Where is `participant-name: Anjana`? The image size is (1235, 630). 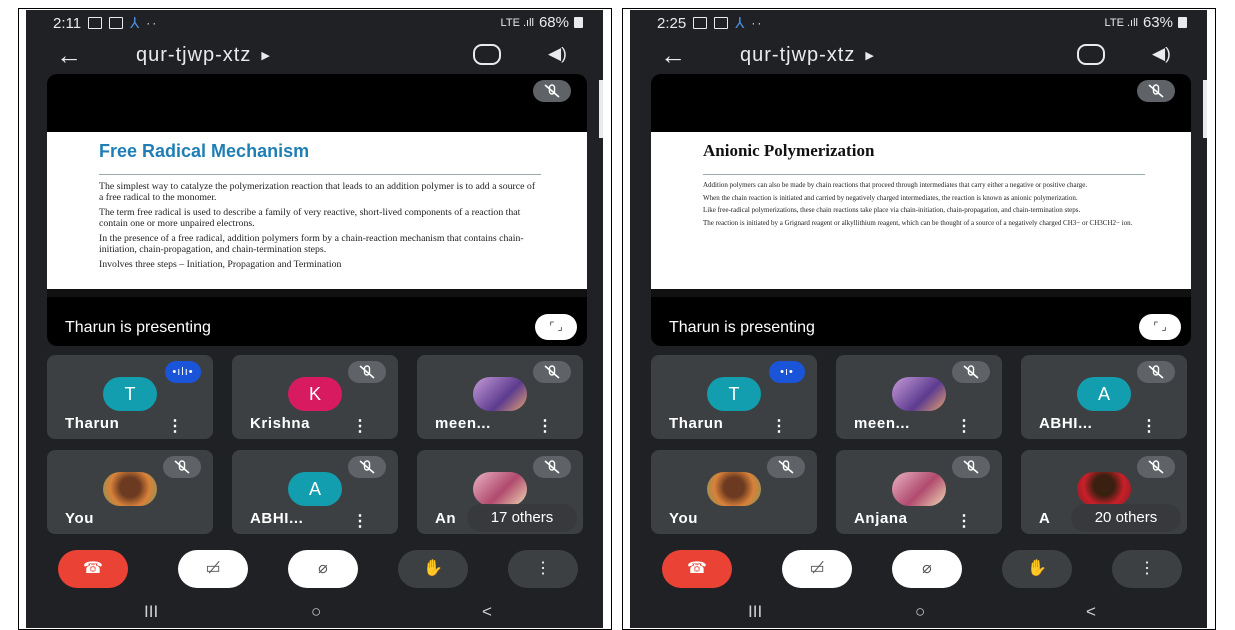
participant-name: Anjana is located at coordinates (881, 518).